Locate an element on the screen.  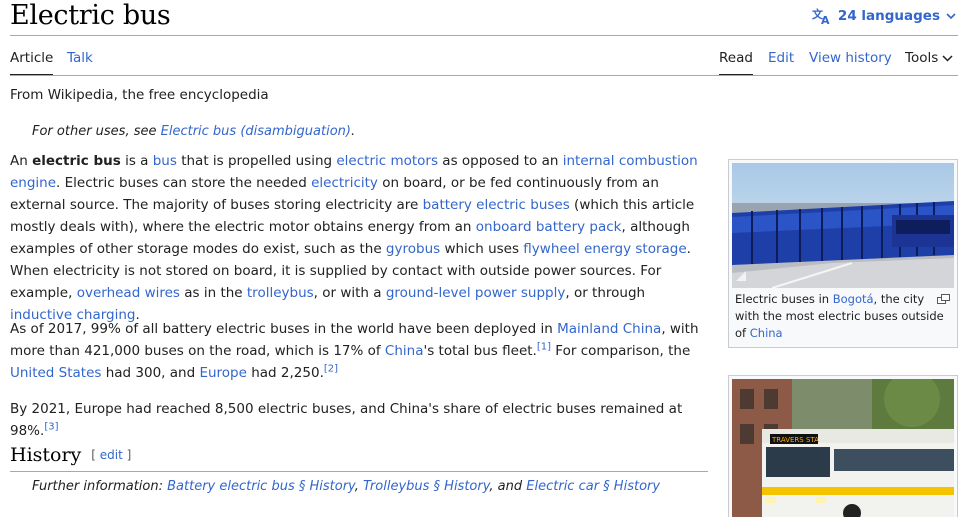
link-china: China is located at coordinates (404, 351).